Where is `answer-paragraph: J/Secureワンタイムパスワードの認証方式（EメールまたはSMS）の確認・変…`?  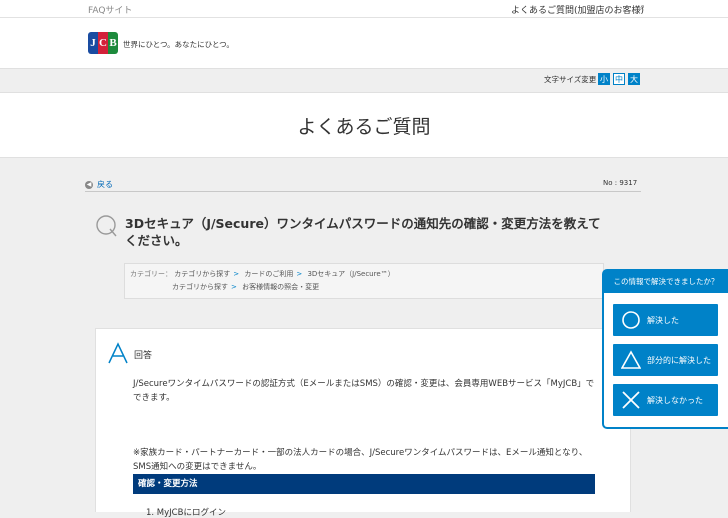 answer-paragraph: J/Secureワンタイムパスワードの認証方式（EメールまたはSMS）の確認・変… is located at coordinates (364, 391).